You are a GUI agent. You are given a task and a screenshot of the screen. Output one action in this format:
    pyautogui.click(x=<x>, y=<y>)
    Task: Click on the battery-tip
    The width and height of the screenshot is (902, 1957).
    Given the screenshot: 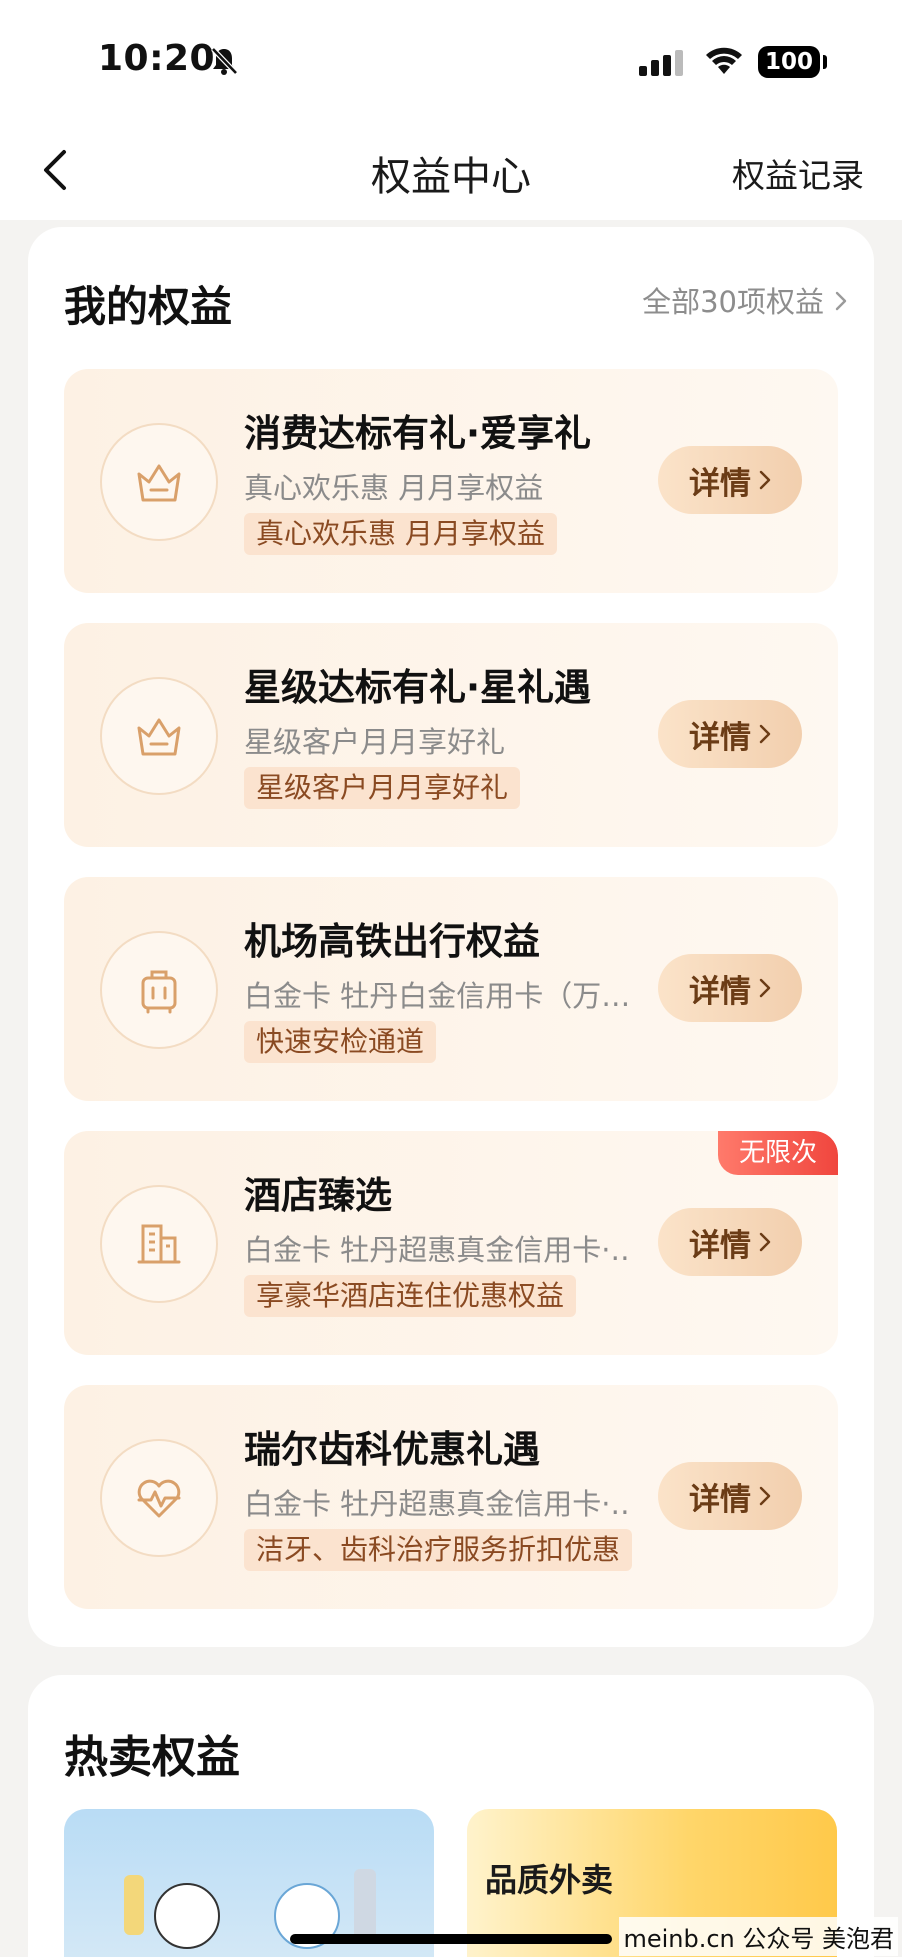 What is the action you would take?
    pyautogui.click(x=825, y=62)
    